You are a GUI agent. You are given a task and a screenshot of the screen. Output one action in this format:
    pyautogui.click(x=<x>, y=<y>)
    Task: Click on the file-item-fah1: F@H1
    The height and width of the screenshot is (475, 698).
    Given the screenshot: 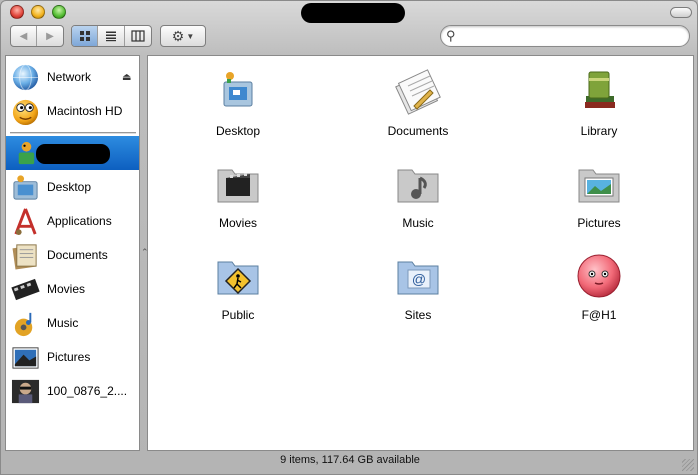 What is the action you would take?
    pyautogui.click(x=599, y=287)
    